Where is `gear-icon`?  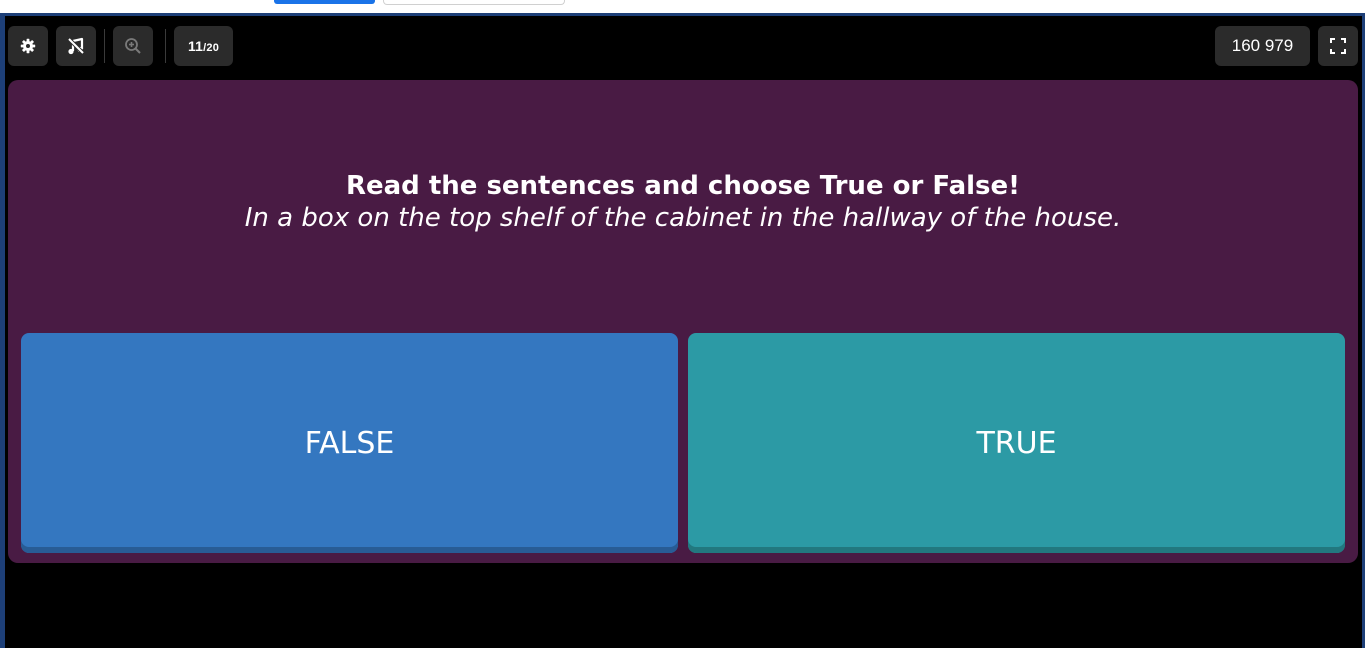
gear-icon is located at coordinates (28, 46).